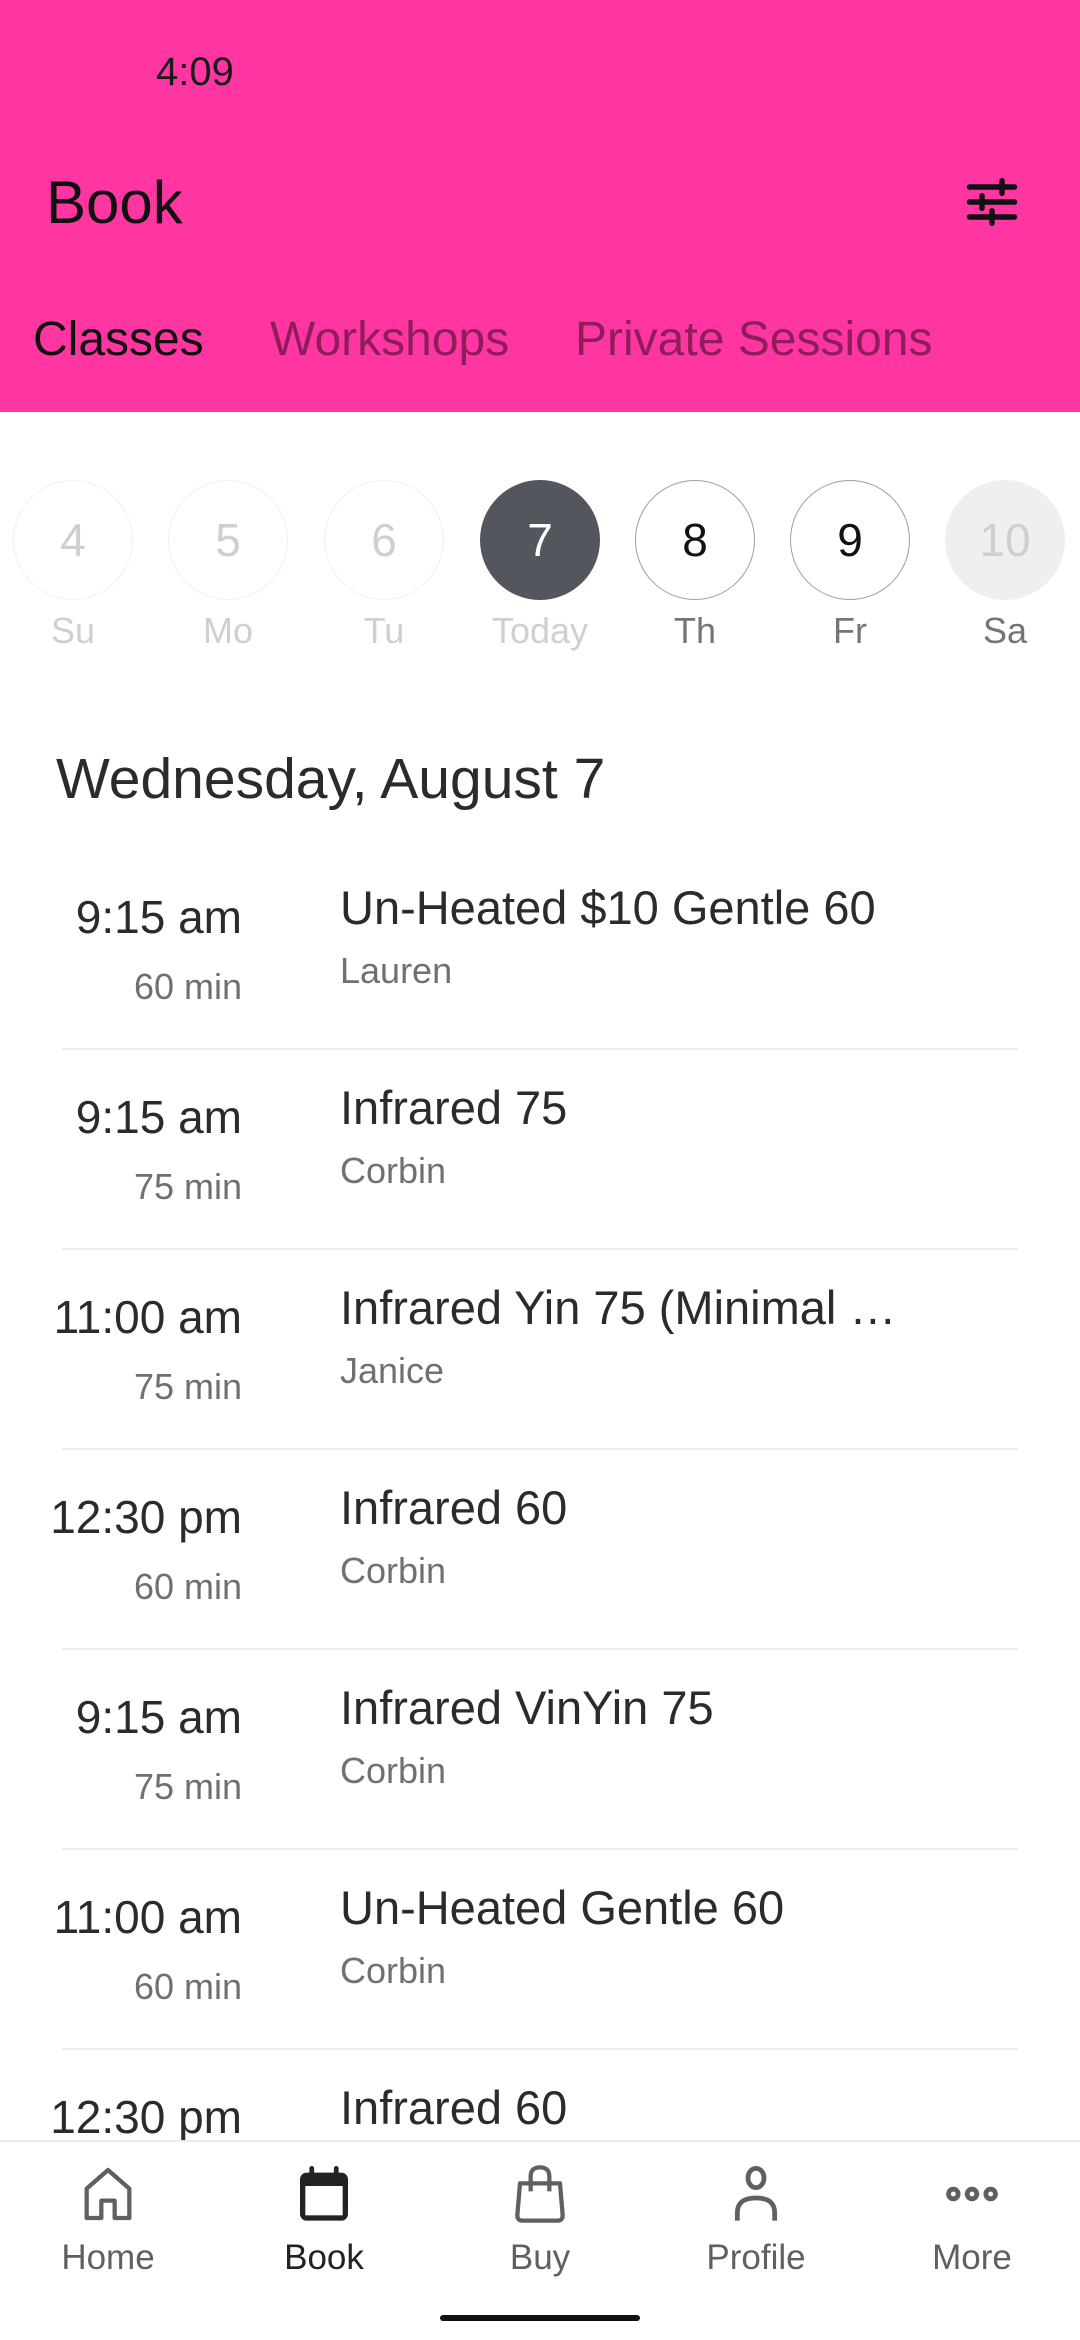  Describe the element at coordinates (114, 202) in the screenshot. I see `page-title: Book` at that location.